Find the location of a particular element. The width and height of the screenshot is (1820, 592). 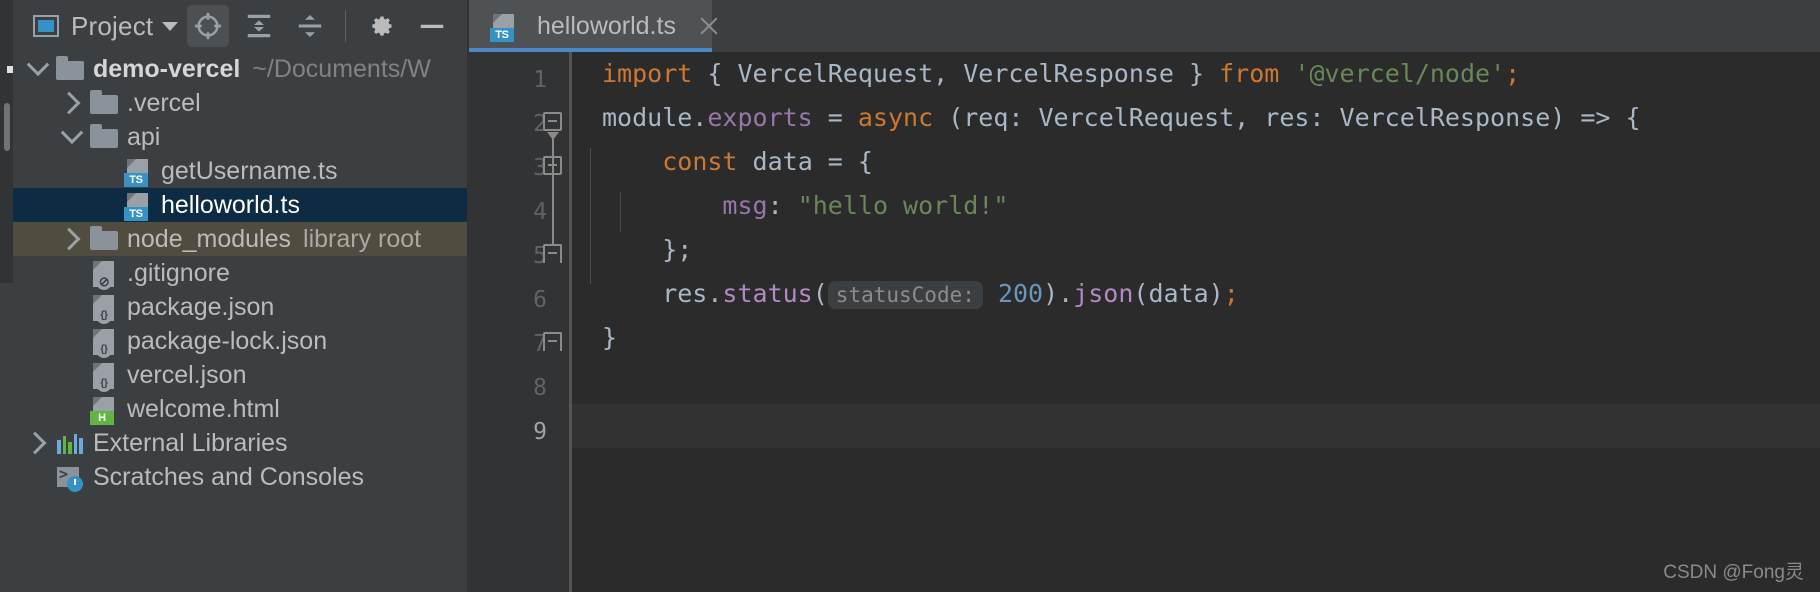

code-line: const data = { is located at coordinates (1196, 162).